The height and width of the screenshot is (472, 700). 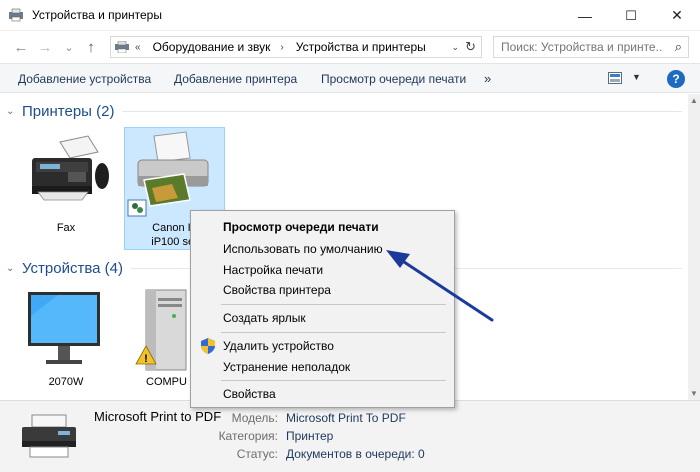 What do you see at coordinates (235, 79) in the screenshot?
I see `add-printer-button: Добавление принтера` at bounding box center [235, 79].